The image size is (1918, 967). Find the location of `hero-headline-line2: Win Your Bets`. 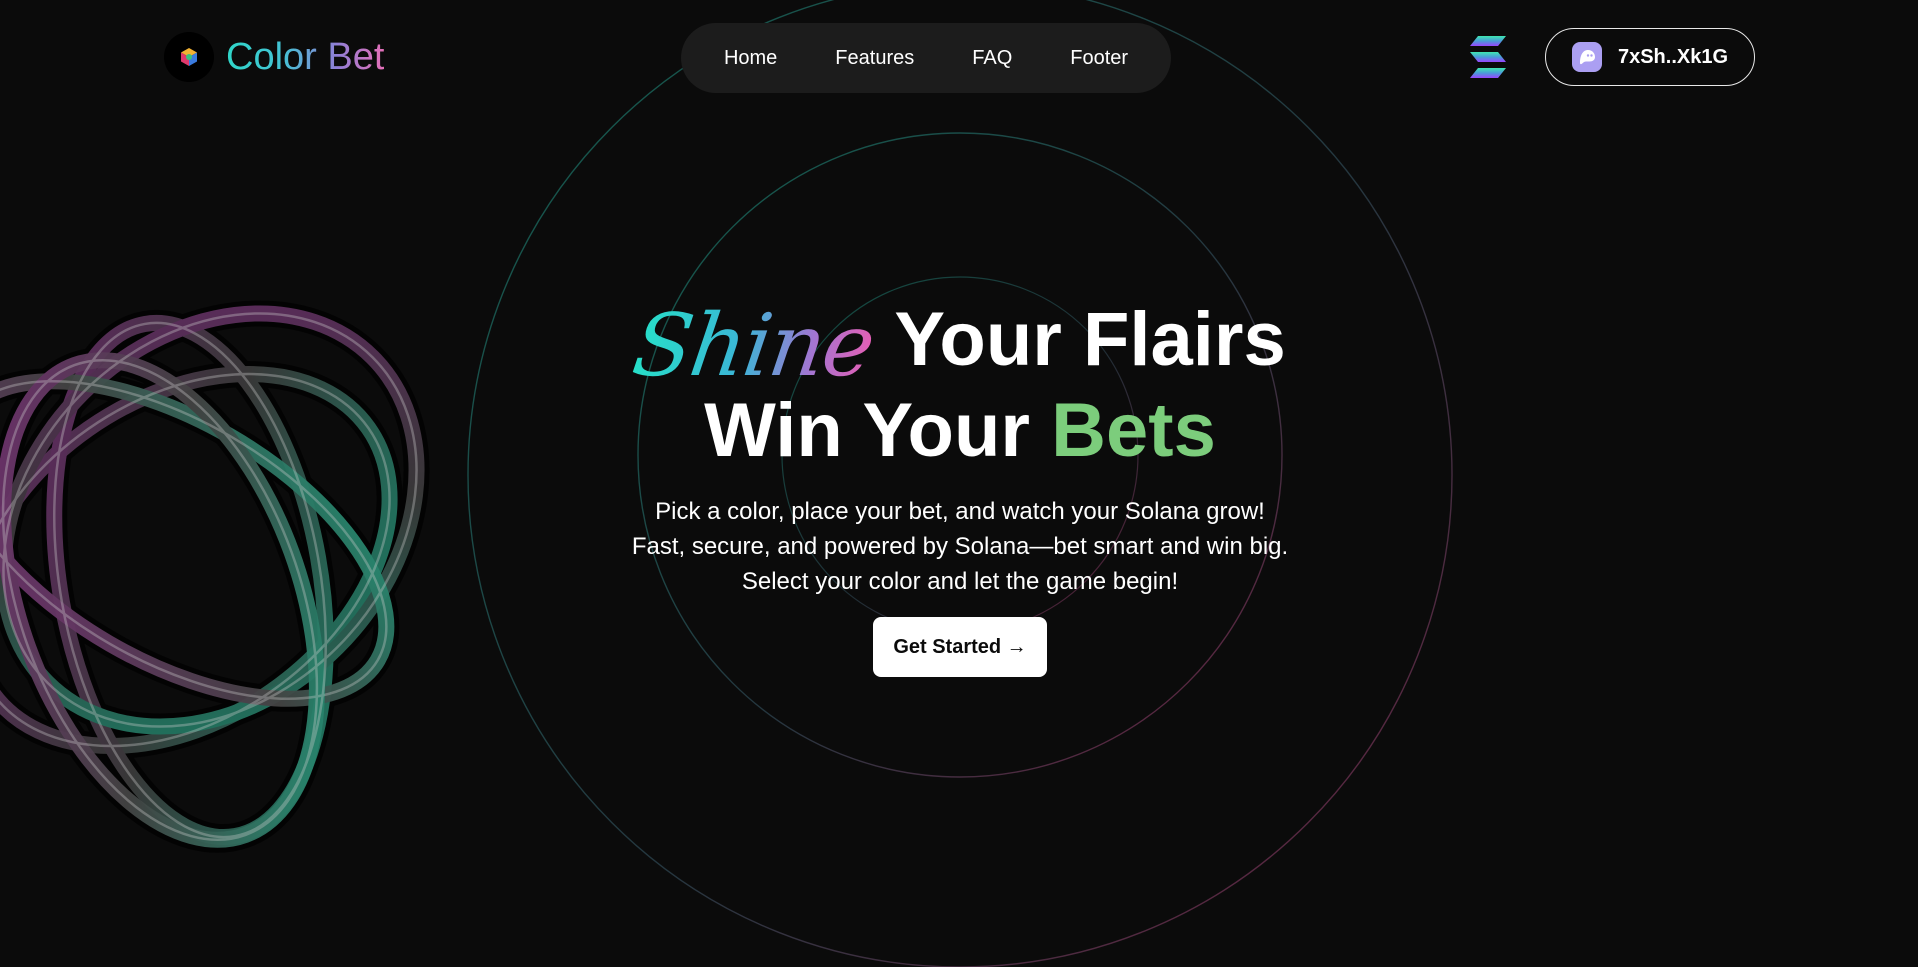

hero-headline-line2: Win Your Bets is located at coordinates (960, 431).